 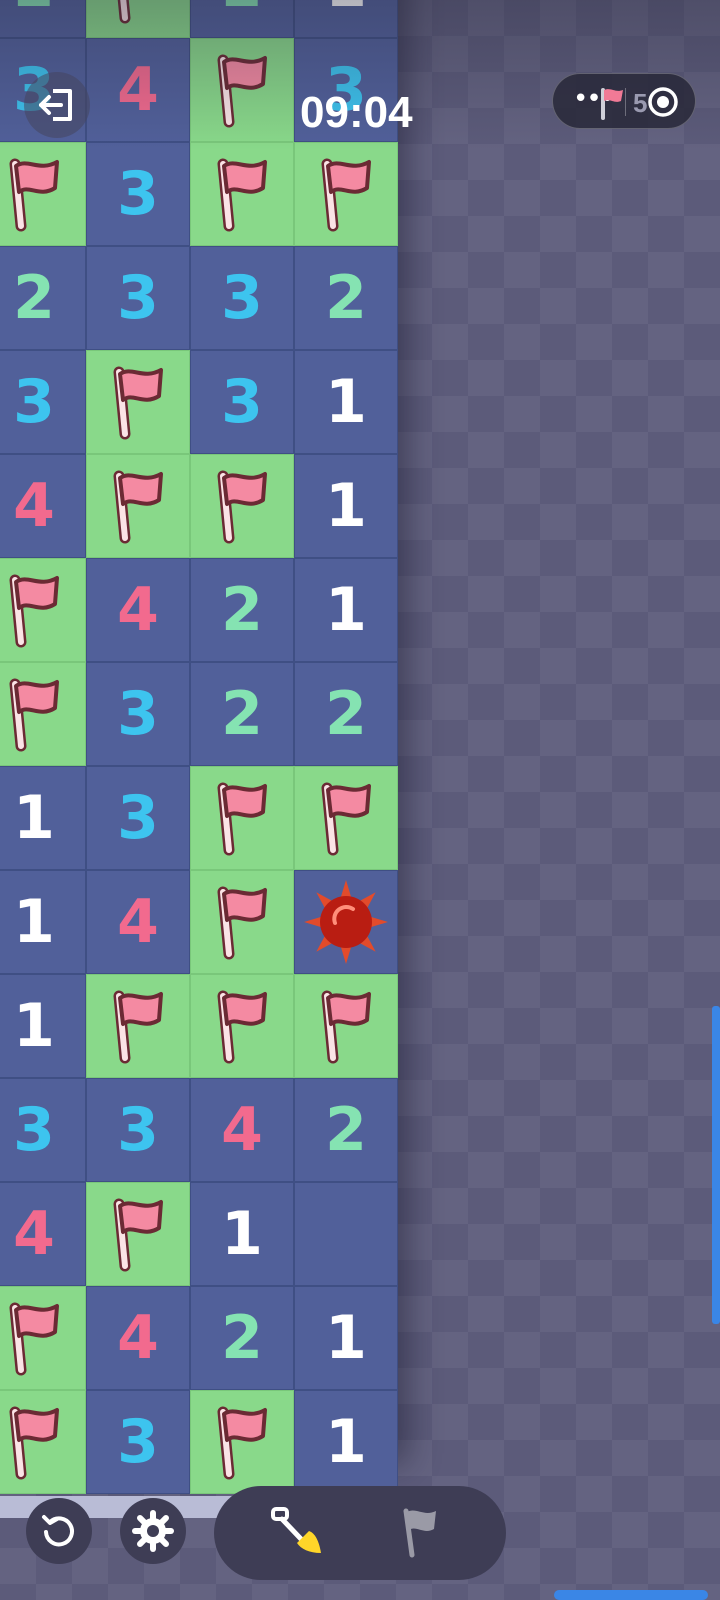 I want to click on flags-remaining-count: 5, so click(x=640, y=103).